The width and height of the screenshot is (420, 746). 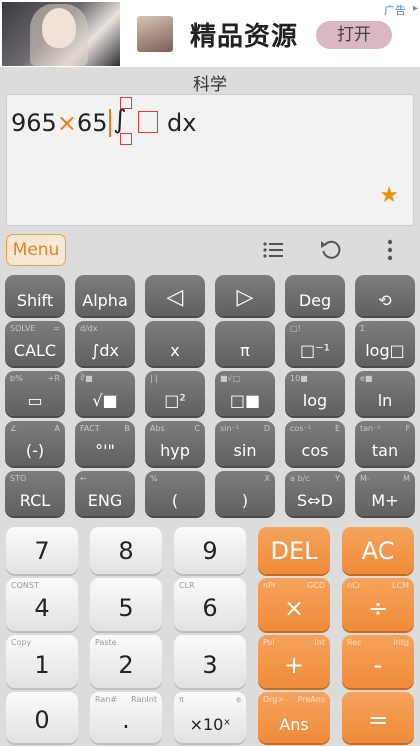 I want to click on key-label: ENG, so click(x=105, y=500).